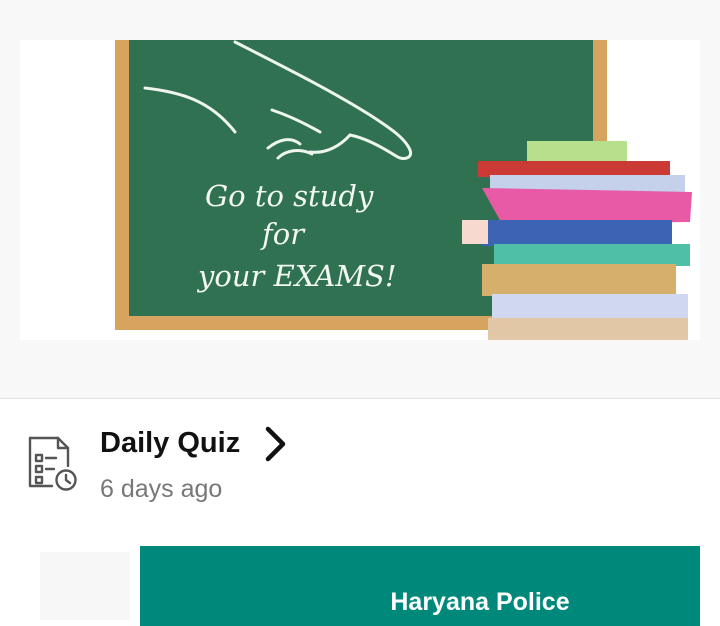 This screenshot has height=626, width=720. What do you see at coordinates (360, 398) in the screenshot?
I see `section-divider` at bounding box center [360, 398].